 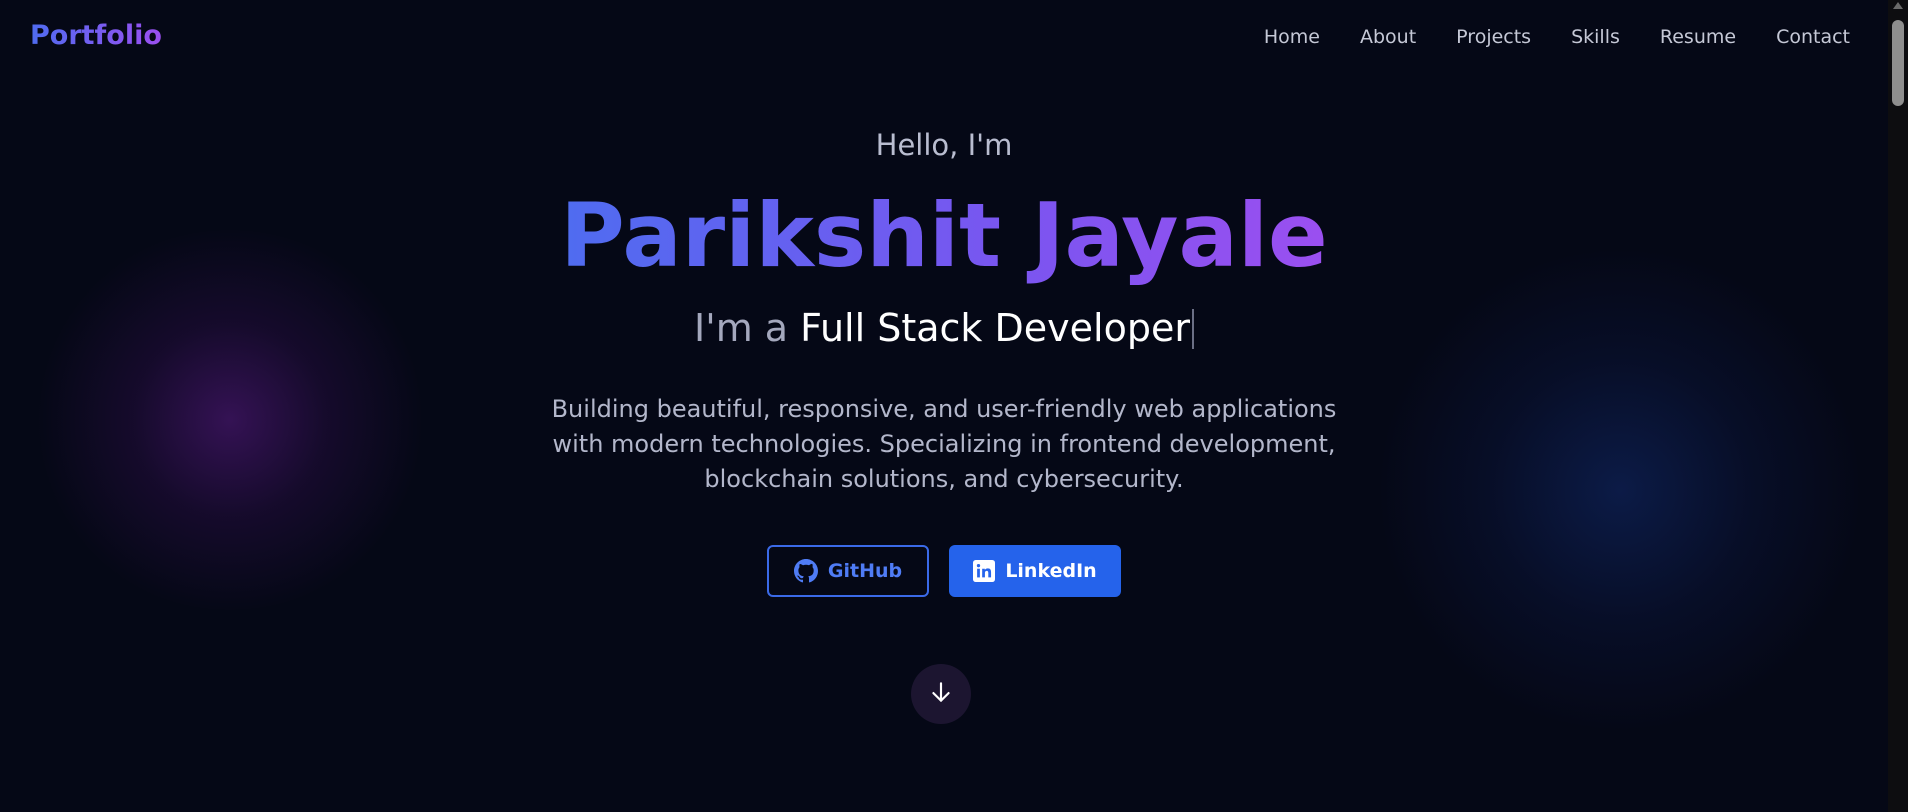 What do you see at coordinates (1898, 63) in the screenshot?
I see `scrollbar-thumb` at bounding box center [1898, 63].